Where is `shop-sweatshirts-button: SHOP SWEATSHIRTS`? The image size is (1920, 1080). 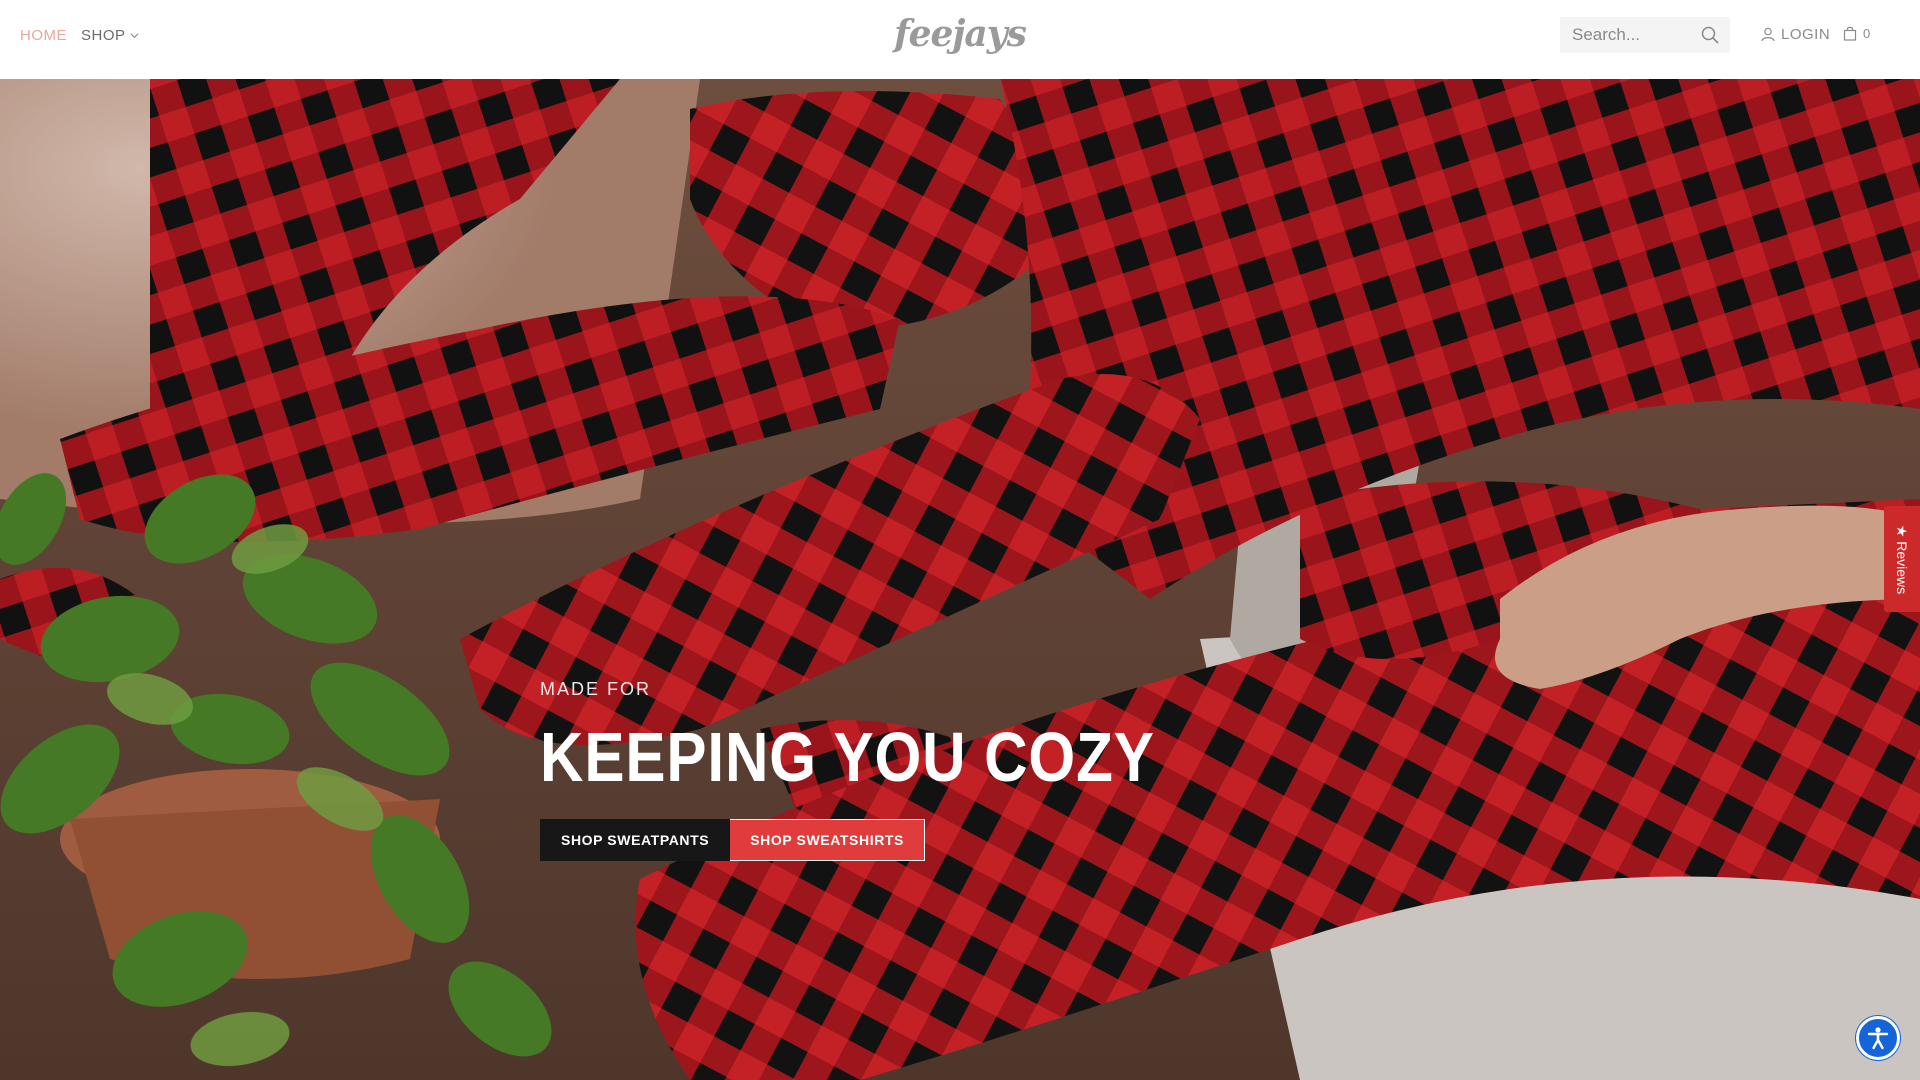
shop-sweatshirts-button: SHOP SWEATSHIRTS is located at coordinates (827, 840).